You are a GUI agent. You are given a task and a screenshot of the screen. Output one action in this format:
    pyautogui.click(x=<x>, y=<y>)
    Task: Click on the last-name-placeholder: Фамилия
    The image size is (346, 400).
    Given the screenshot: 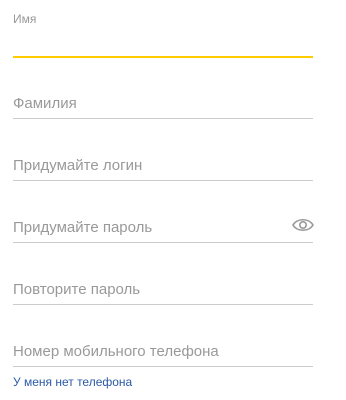 What is the action you would take?
    pyautogui.click(x=45, y=103)
    